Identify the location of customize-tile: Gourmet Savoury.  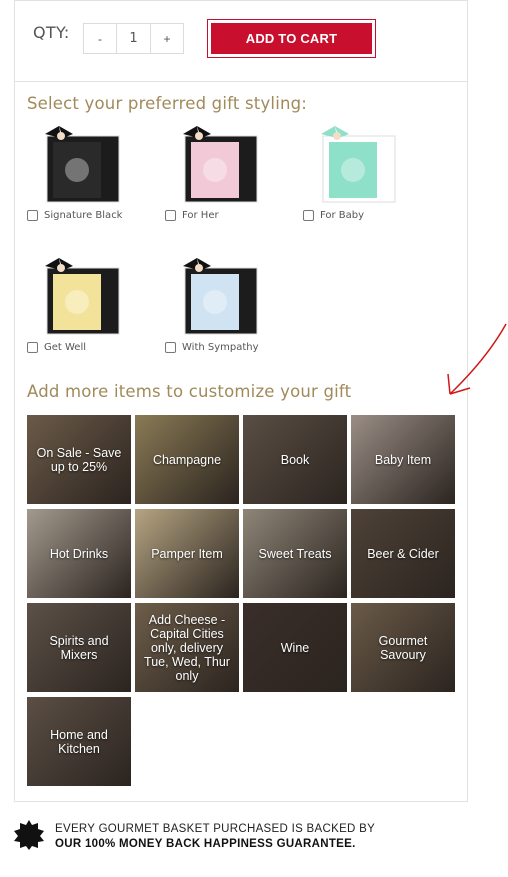
(403, 647).